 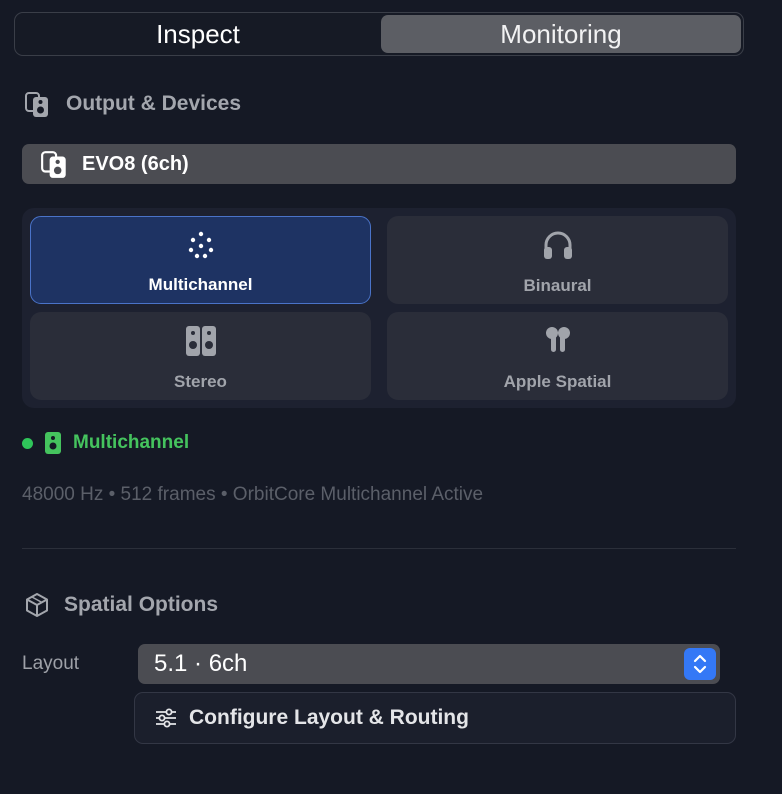 I want to click on cube-icon, so click(x=37, y=605).